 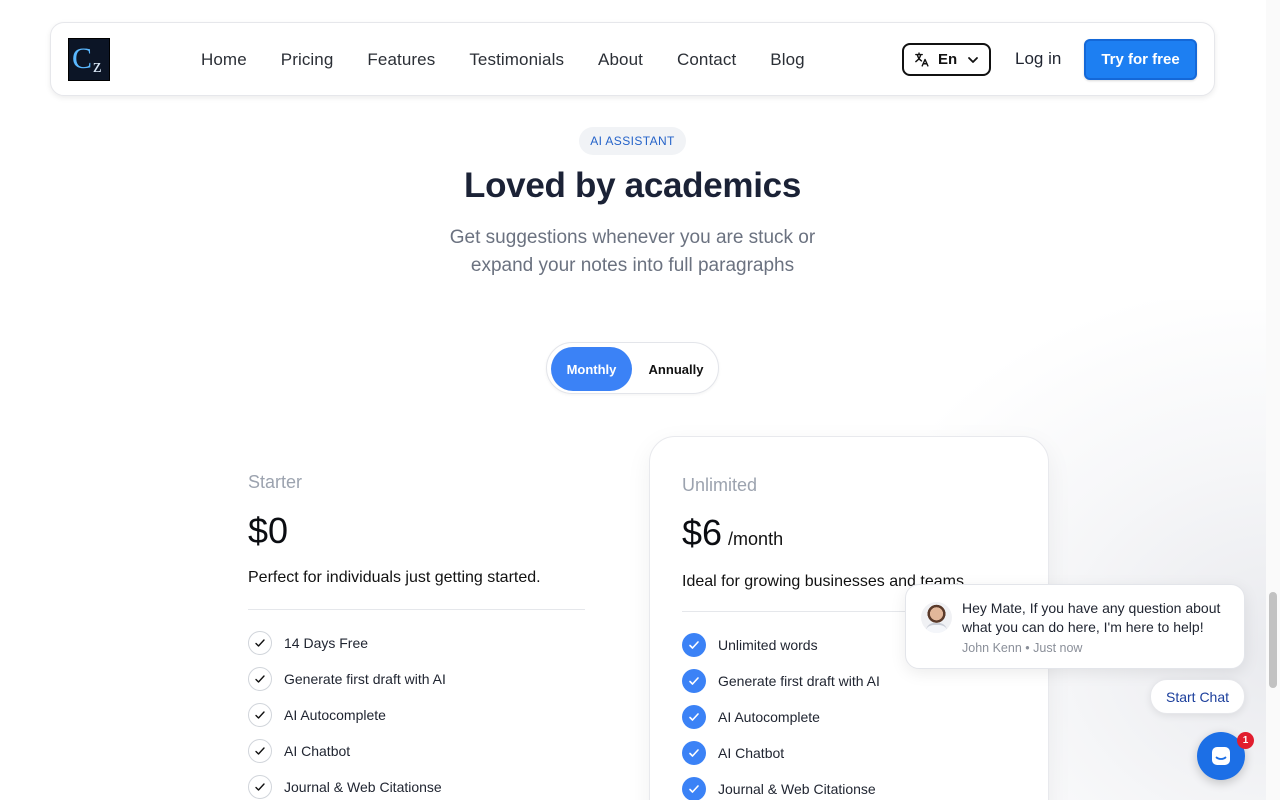 What do you see at coordinates (268, 530) in the screenshot?
I see `plan-price: $0` at bounding box center [268, 530].